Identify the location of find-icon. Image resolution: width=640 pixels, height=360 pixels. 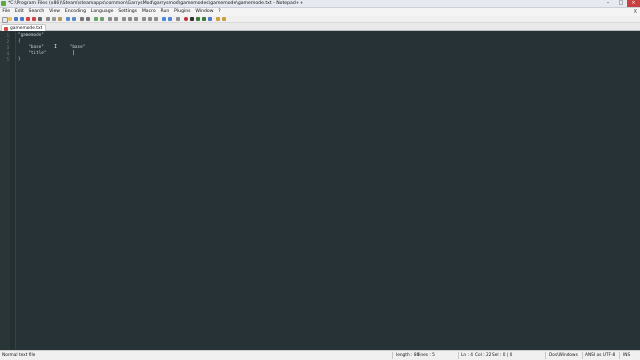
(82, 19).